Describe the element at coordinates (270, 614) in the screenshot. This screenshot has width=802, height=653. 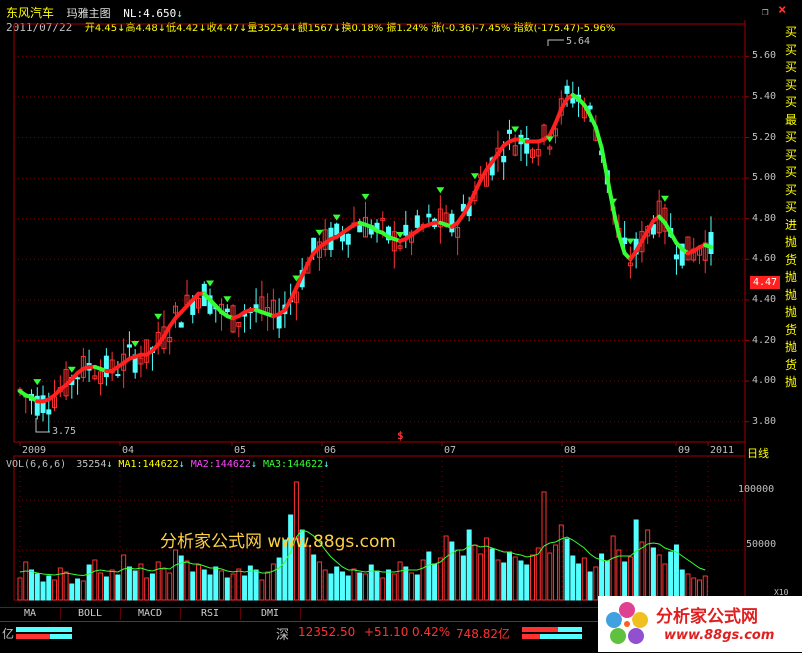
I see `tab-dmi: DMI` at that location.